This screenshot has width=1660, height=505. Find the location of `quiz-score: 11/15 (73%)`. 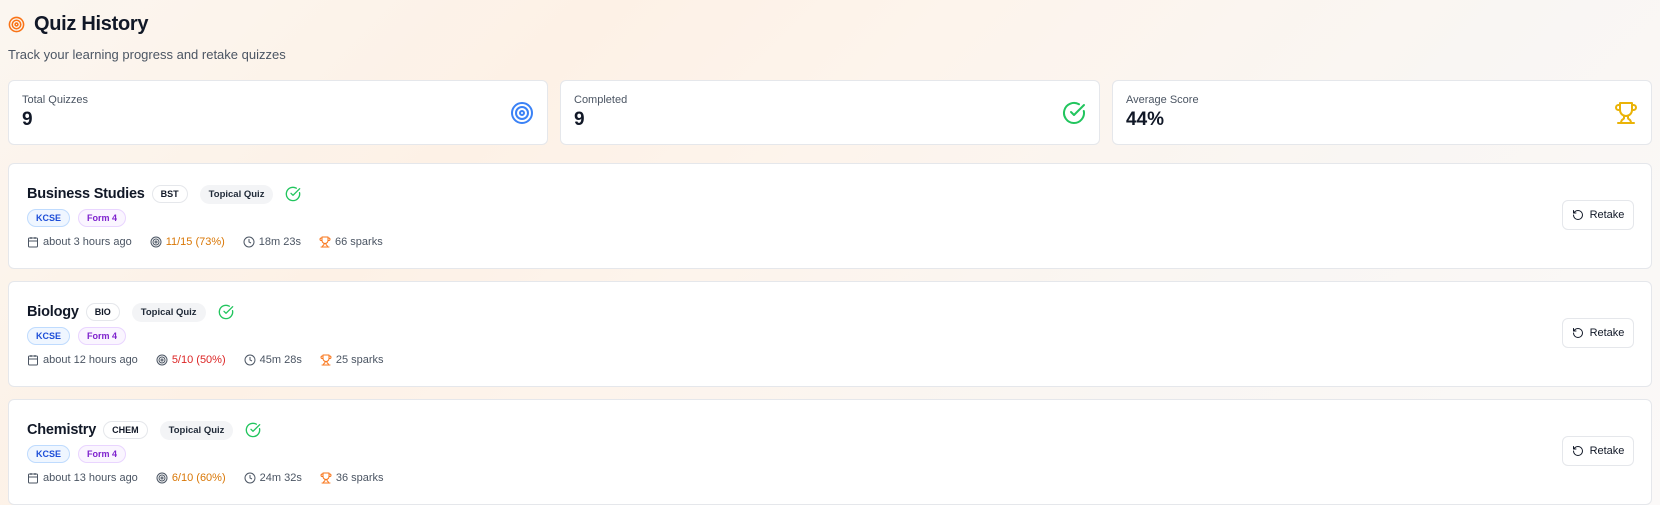

quiz-score: 11/15 (73%) is located at coordinates (195, 242).